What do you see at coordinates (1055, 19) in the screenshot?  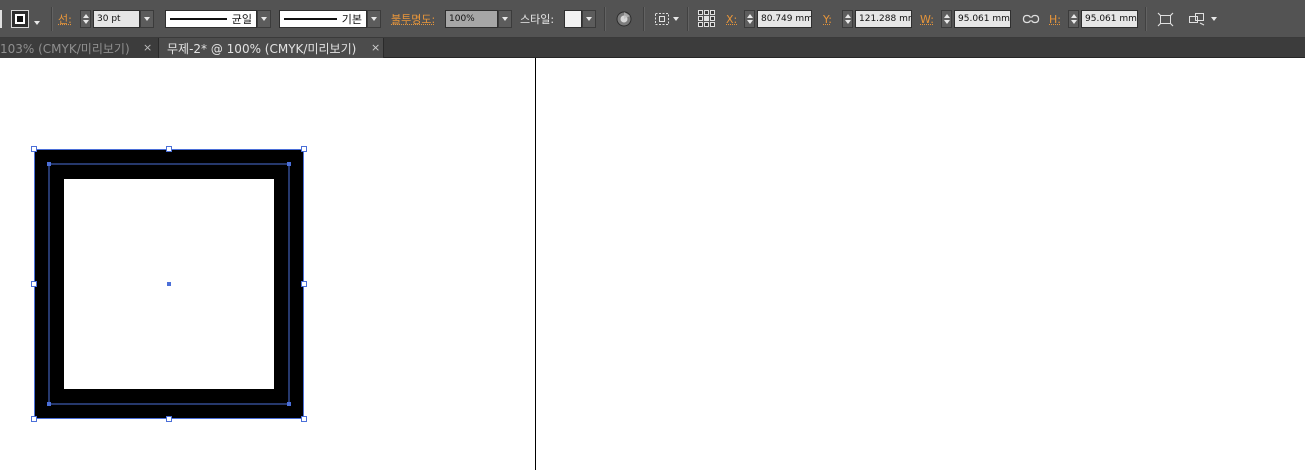 I see `height-label: H:` at bounding box center [1055, 19].